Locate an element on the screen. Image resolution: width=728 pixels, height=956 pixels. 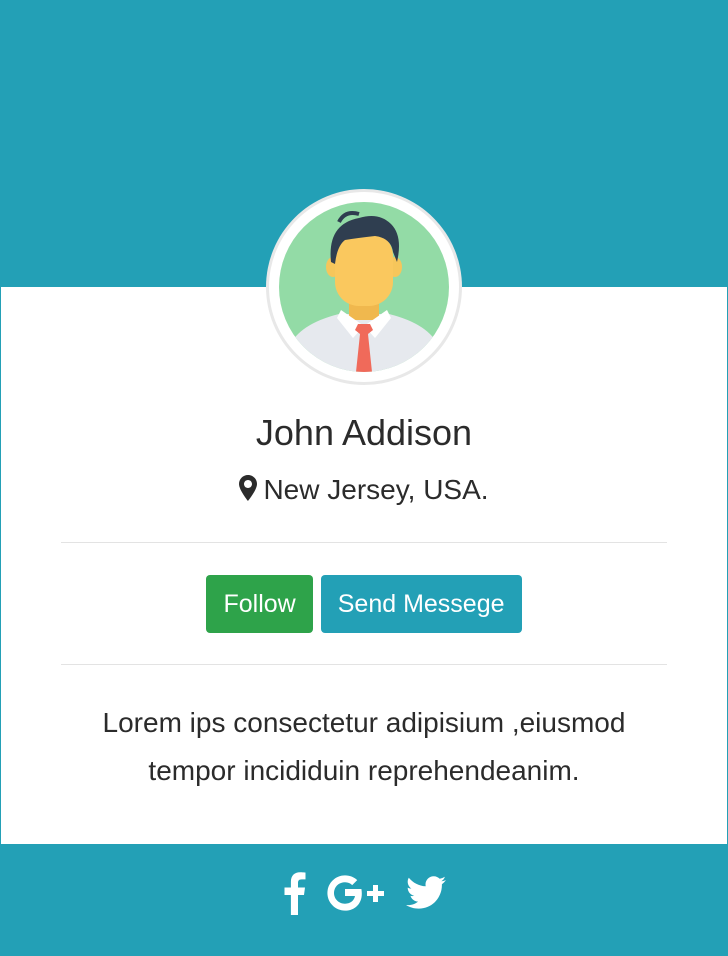
google-plus-icon is located at coordinates (356, 893).